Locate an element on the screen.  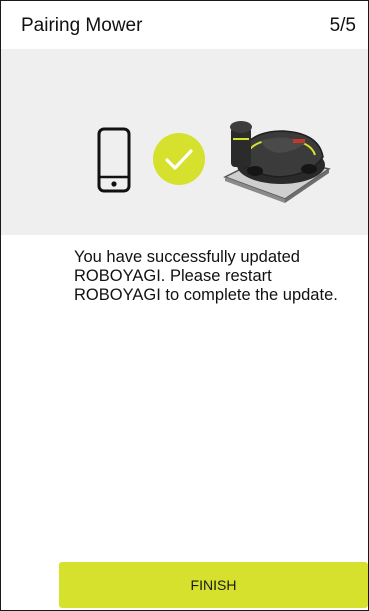
robot-mower-illustration is located at coordinates (277, 162).